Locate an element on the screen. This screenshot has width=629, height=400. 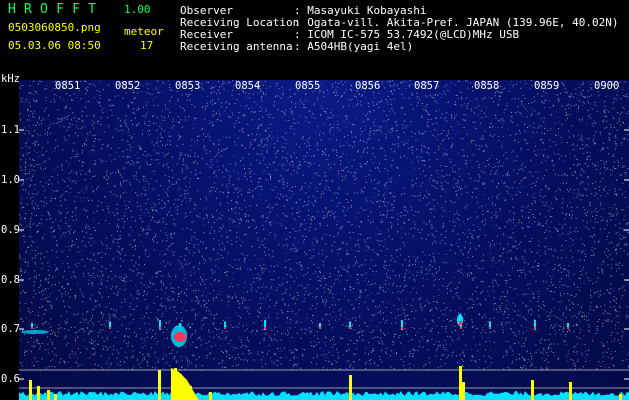
time-tick-label: 0854 is located at coordinates (248, 86).